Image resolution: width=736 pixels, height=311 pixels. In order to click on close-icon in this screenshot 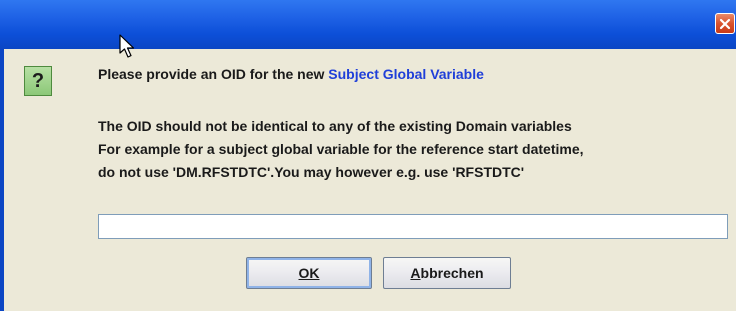, I will do `click(725, 23)`.